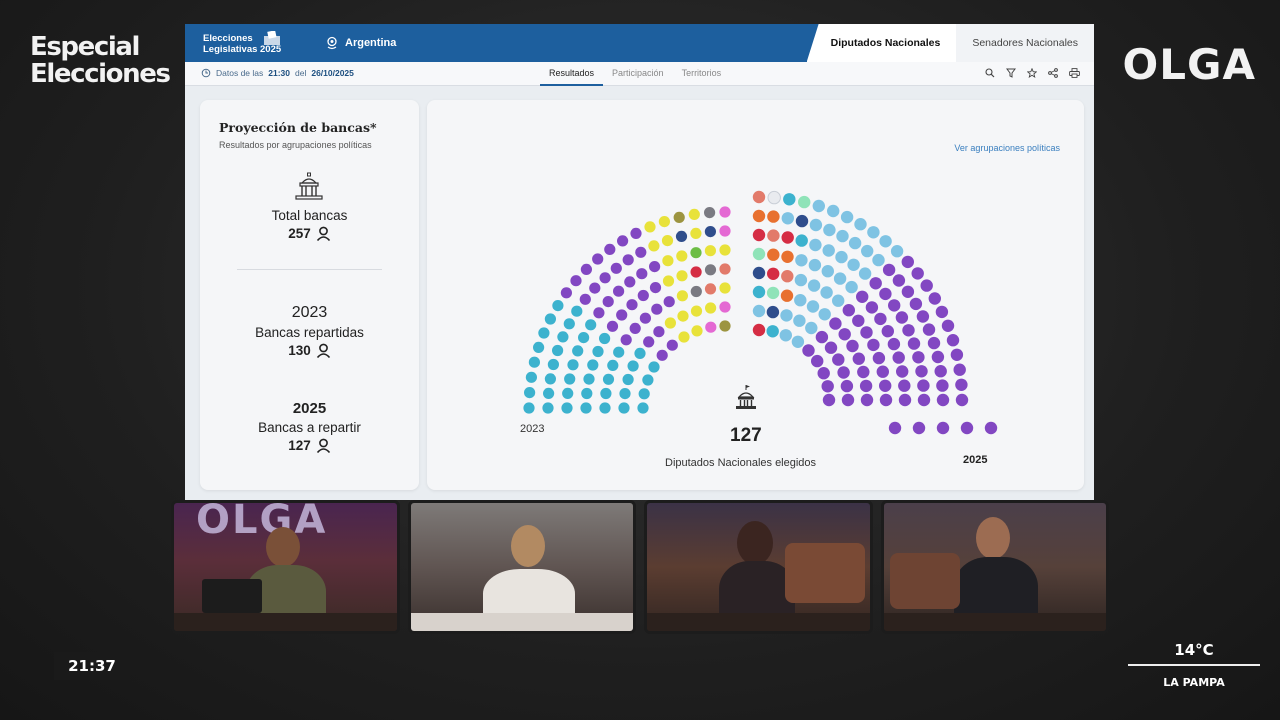  I want to click on tab-senadores: Senadores Nacionales, so click(1025, 43).